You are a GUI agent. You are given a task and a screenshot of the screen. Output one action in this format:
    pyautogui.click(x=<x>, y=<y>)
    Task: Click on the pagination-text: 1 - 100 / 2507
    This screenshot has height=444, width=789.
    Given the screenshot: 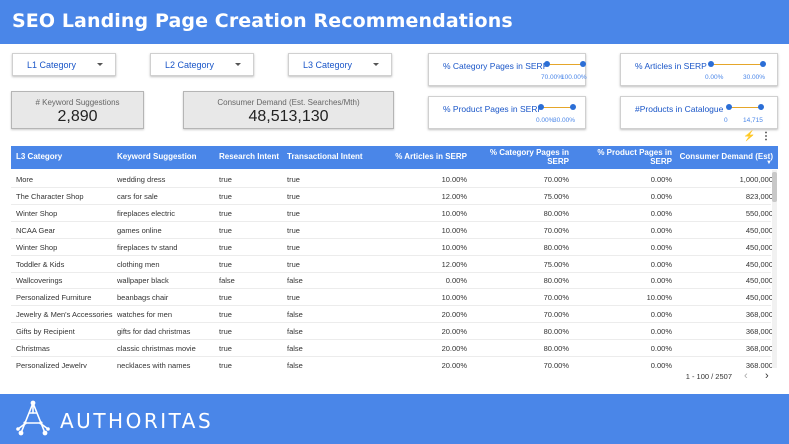 What is the action you would take?
    pyautogui.click(x=708, y=376)
    